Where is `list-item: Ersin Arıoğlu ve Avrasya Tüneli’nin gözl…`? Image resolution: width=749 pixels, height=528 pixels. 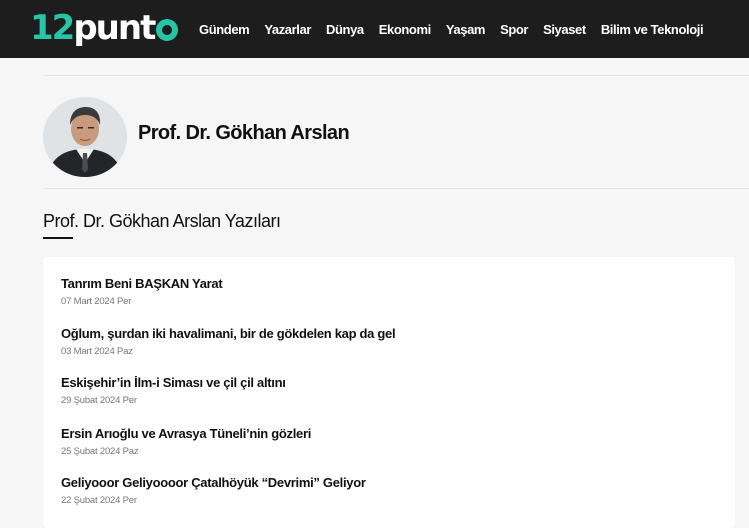 list-item: Ersin Arıoğlu ve Avrasya Tüneli’nin gözl… is located at coordinates (186, 441).